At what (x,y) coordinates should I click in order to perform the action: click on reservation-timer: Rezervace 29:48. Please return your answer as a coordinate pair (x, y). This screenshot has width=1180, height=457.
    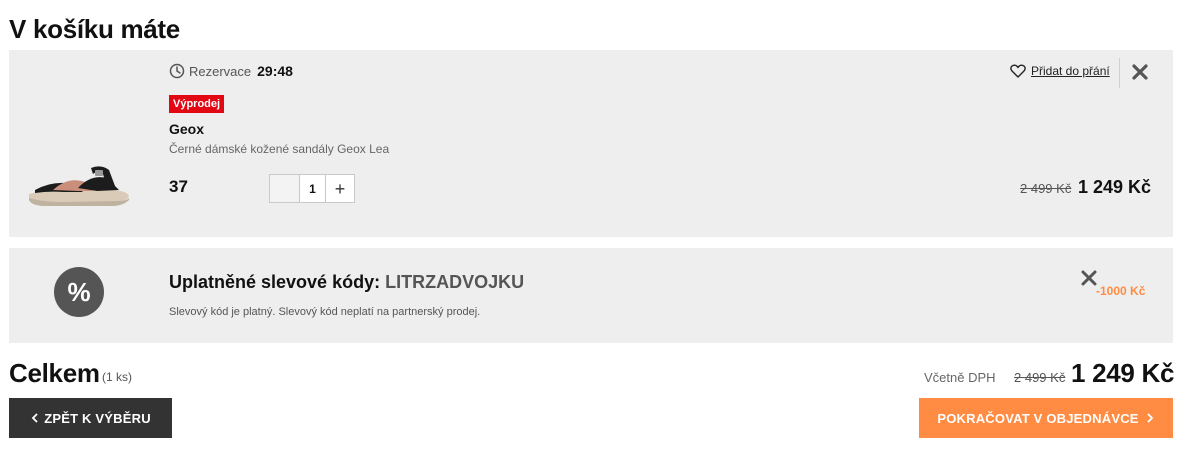
    Looking at the image, I should click on (231, 71).